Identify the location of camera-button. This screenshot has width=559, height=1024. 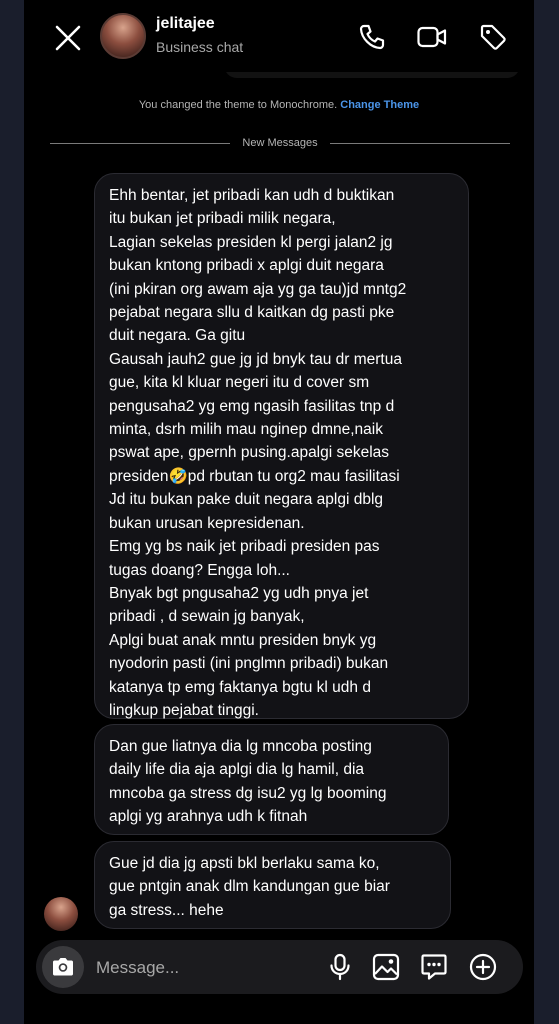
(63, 967).